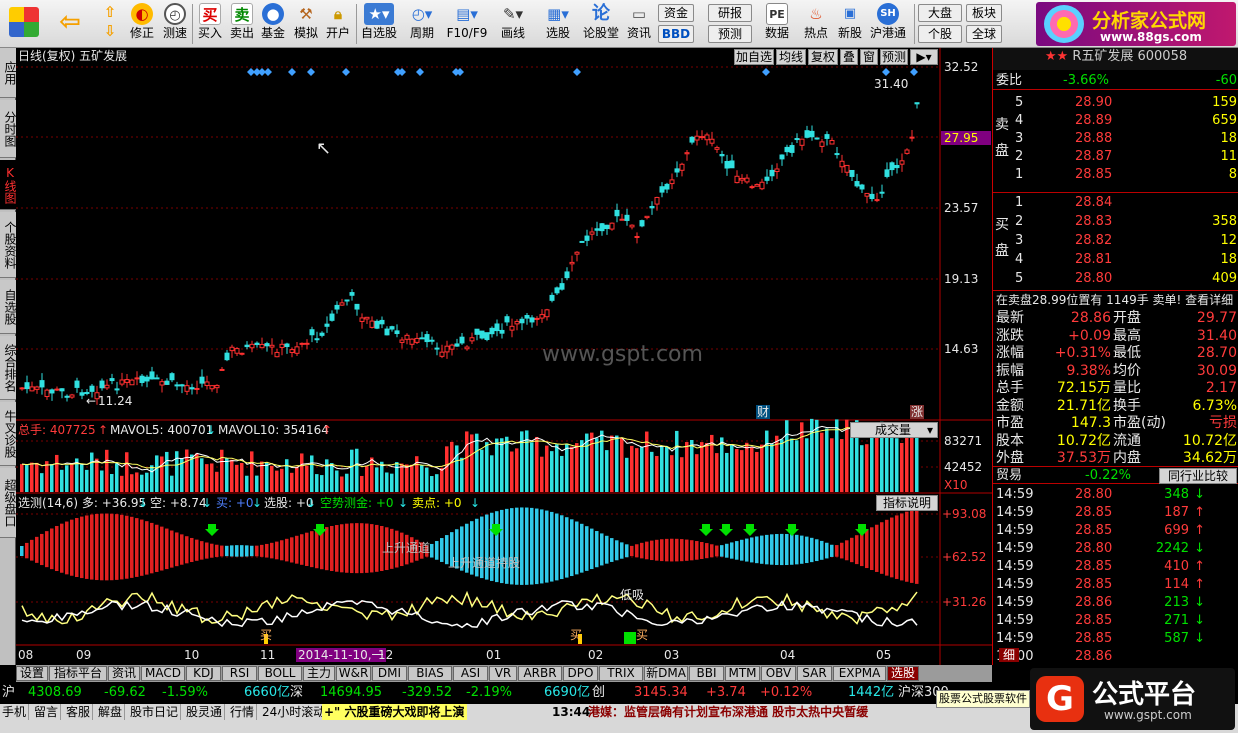  Describe the element at coordinates (8, 503) in the screenshot. I see `tab-super-book: 超级盘口` at that location.